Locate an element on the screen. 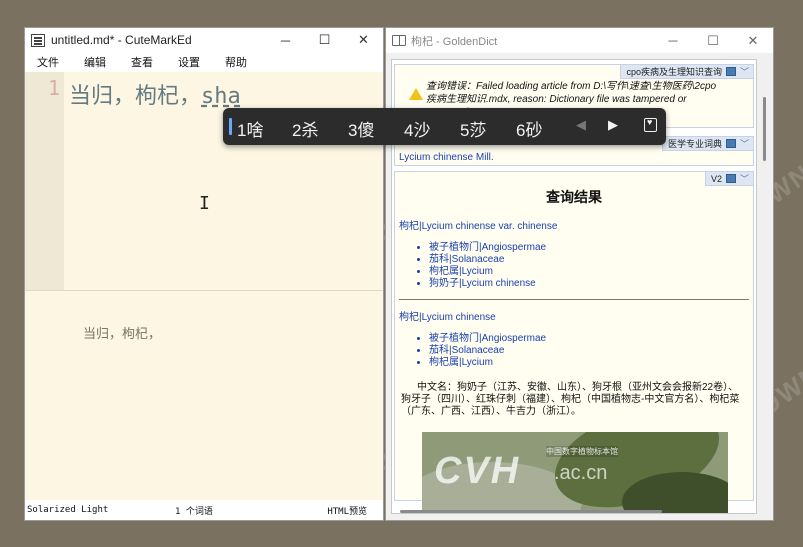  prev-page-icon: ◀ is located at coordinates (581, 125).